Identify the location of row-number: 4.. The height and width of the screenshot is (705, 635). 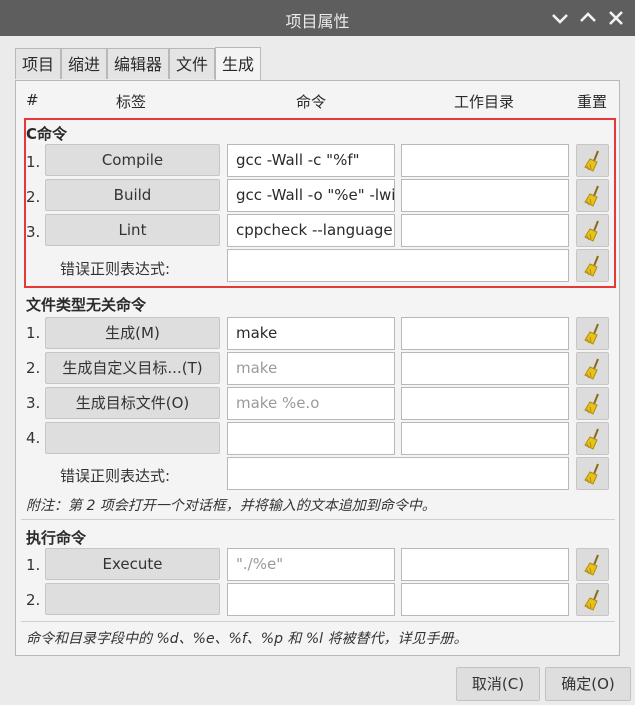
(33, 438).